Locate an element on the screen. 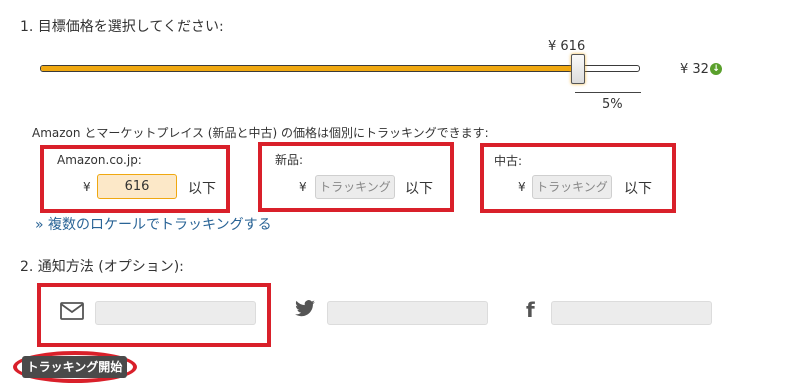  amazon-currency: ¥ is located at coordinates (87, 187).